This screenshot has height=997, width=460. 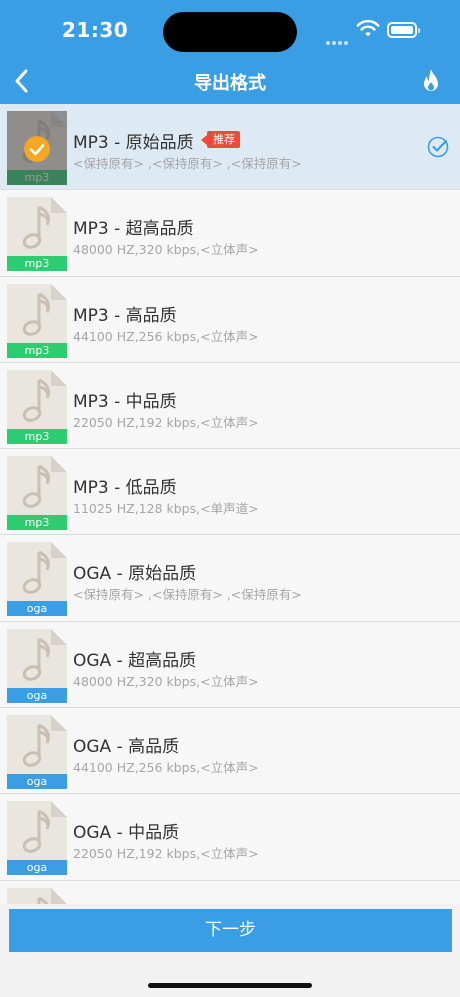 I want to click on format-row: oga OGA - 高品质 44100 HZ,256 kbps,<立体声>, so click(x=230, y=751).